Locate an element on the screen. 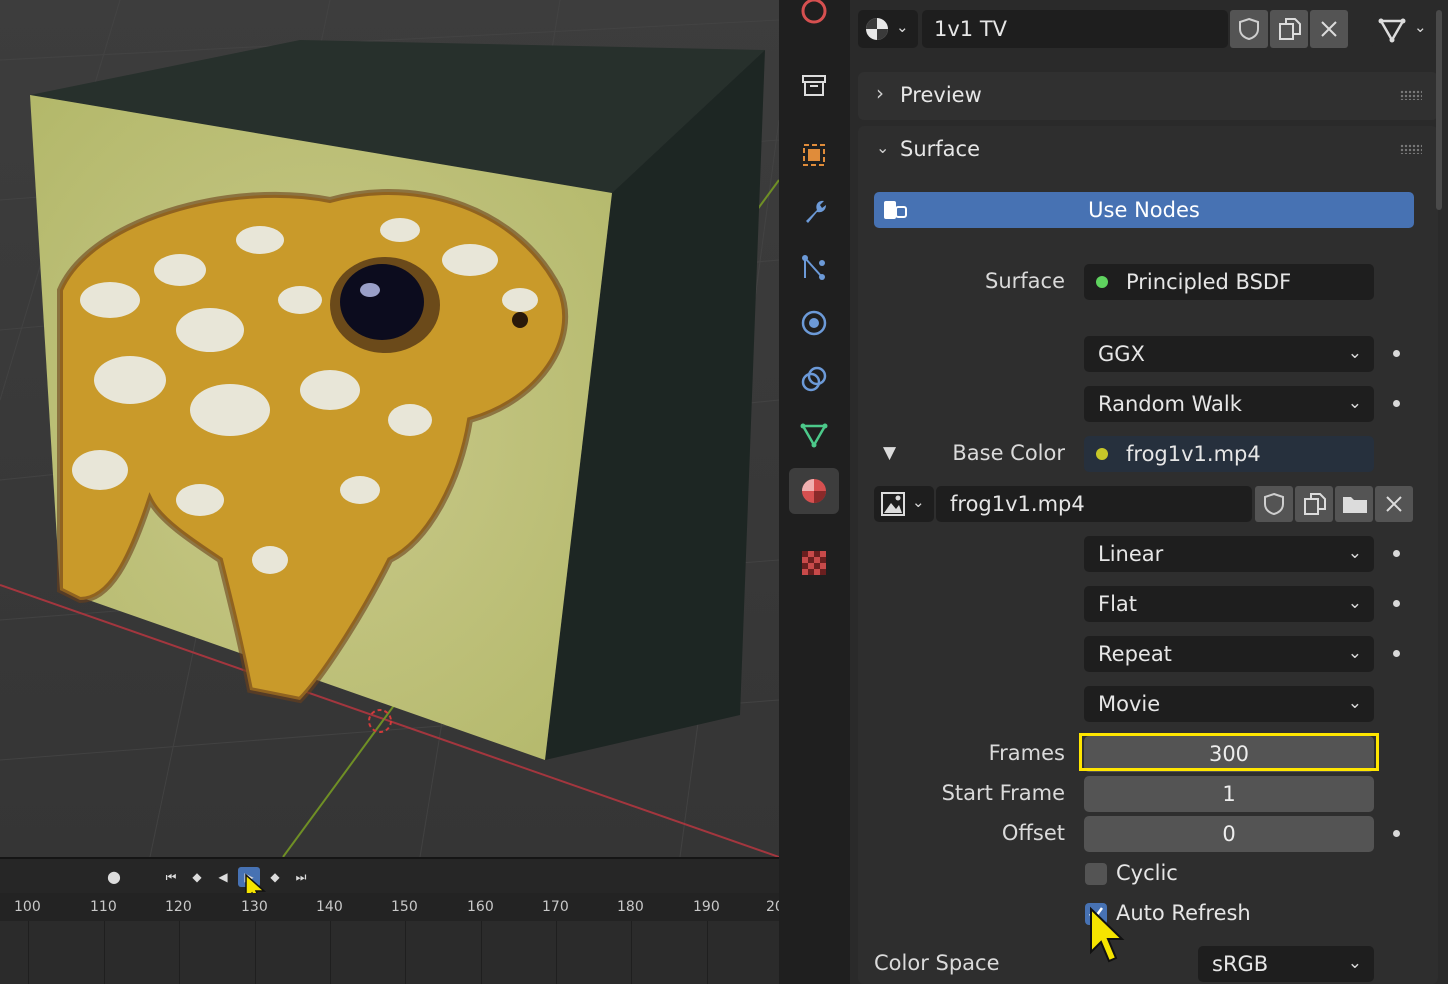 The height and width of the screenshot is (984, 1448). cyclic-checkbox is located at coordinates (1096, 874).